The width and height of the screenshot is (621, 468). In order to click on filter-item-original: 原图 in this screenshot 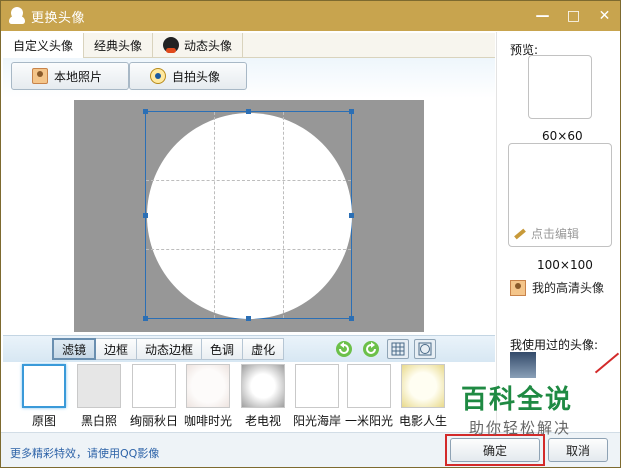, I will do `click(44, 396)`.